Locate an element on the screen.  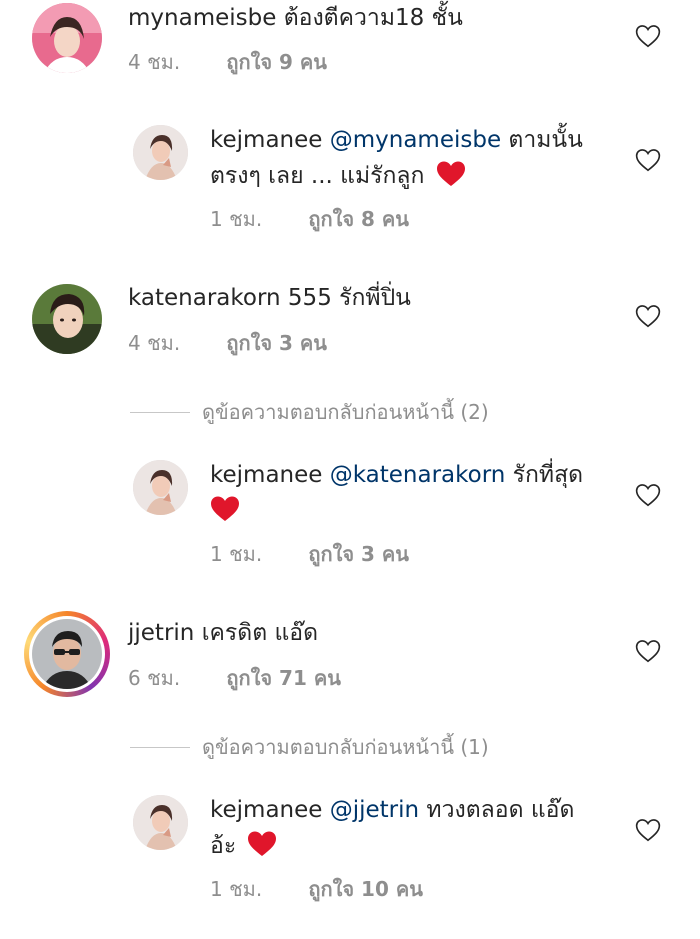
comment-body: mynameisbe ต้องตีความ18 ชั้น is located at coordinates (368, 18).